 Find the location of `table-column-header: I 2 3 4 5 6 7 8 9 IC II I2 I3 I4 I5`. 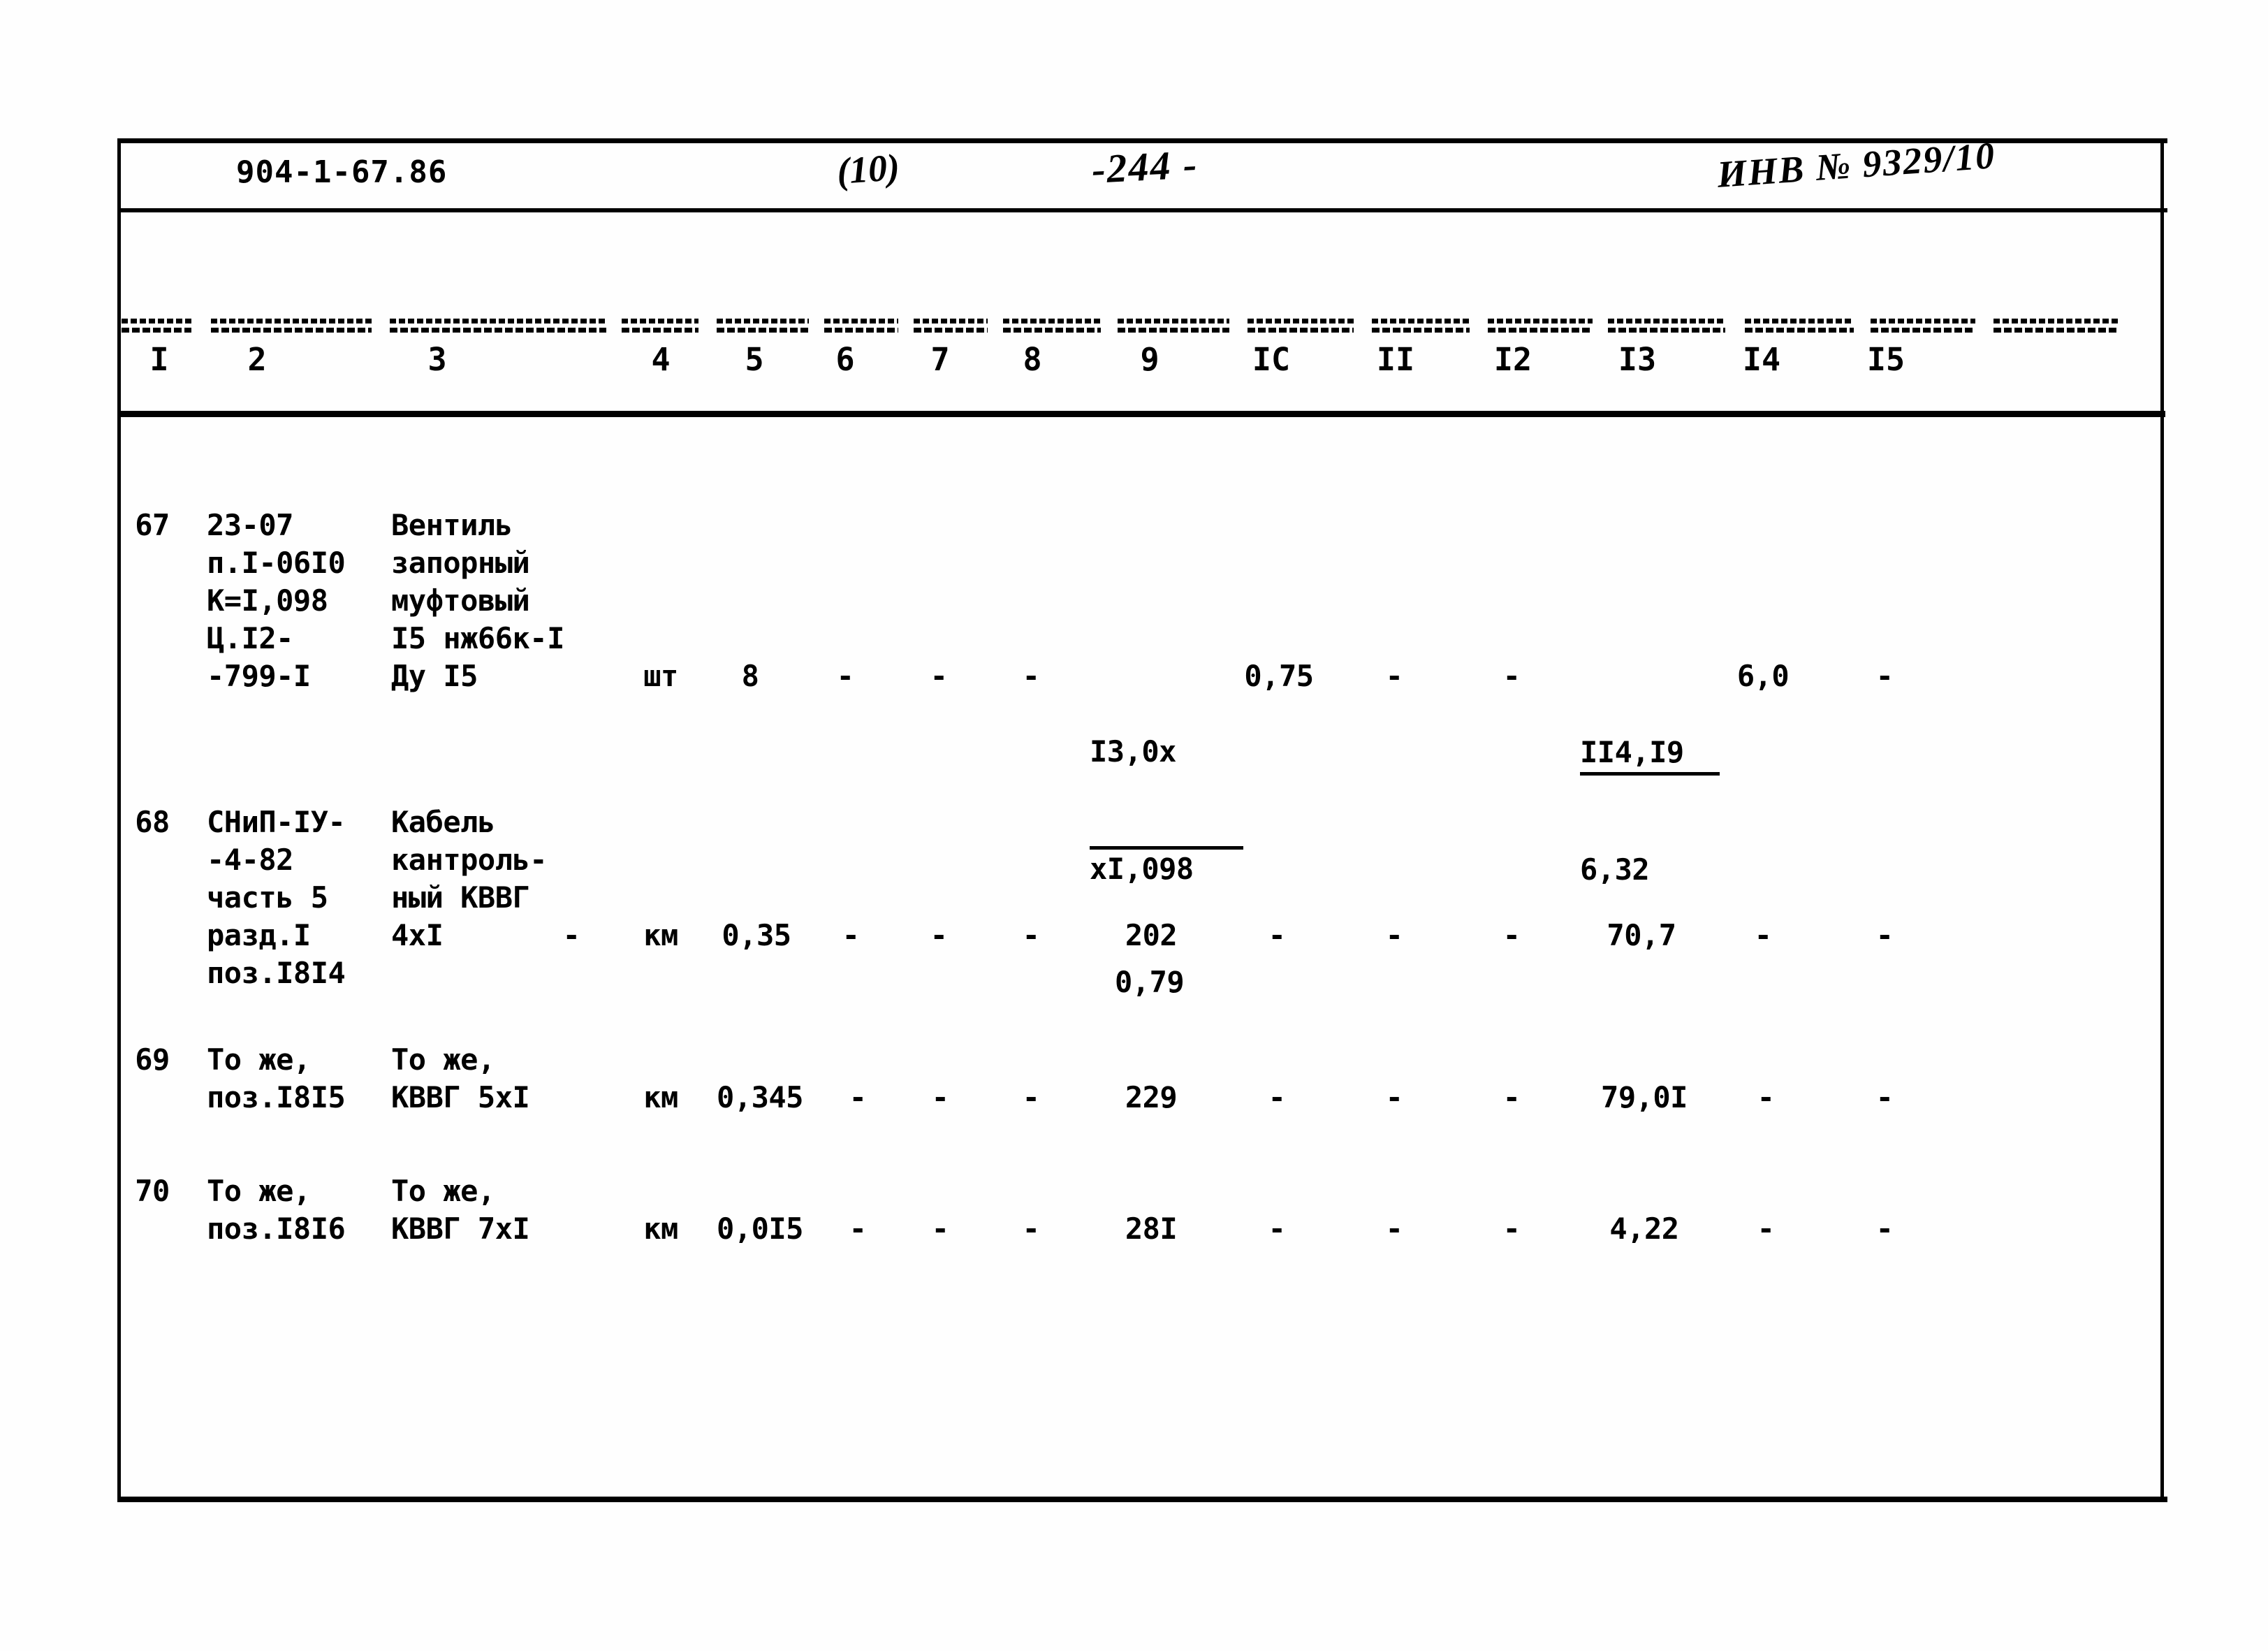

table-column-header: I 2 3 4 5 6 7 8 9 IC II I2 I3 I4 I5 is located at coordinates (1142, 352).